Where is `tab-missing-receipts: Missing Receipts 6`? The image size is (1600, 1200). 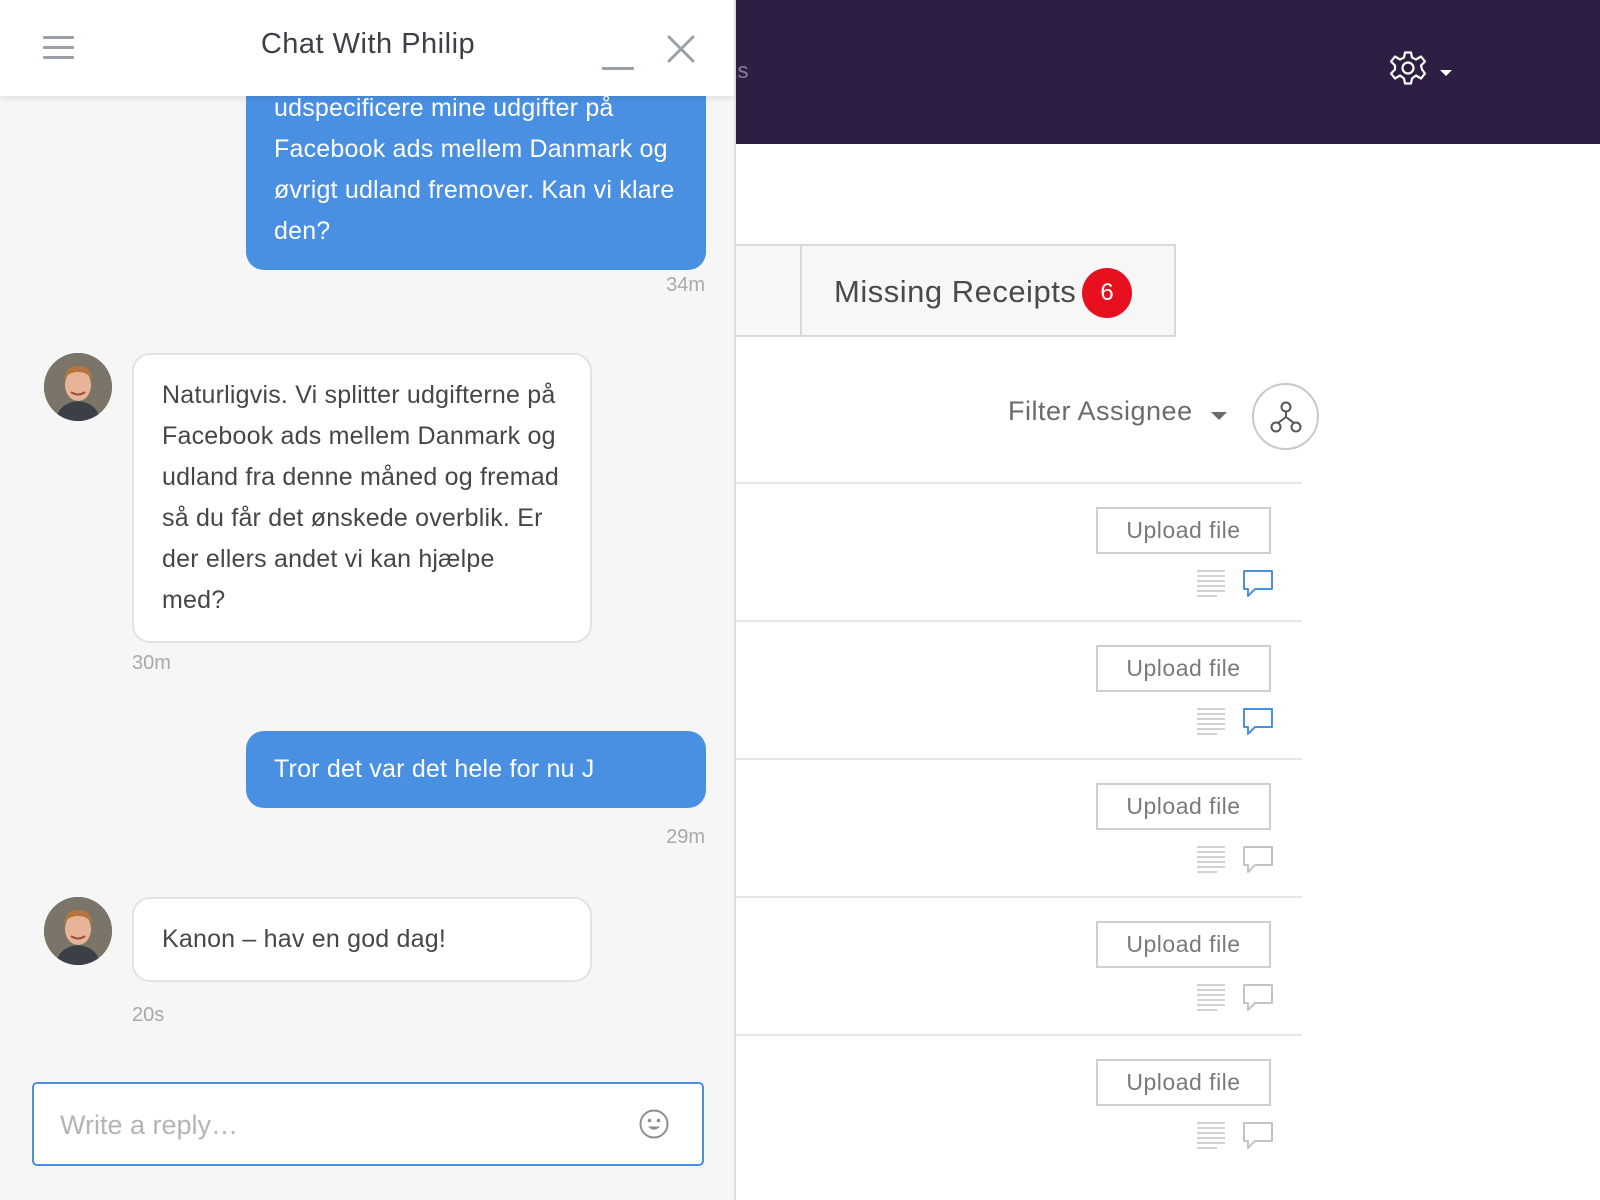 tab-missing-receipts: Missing Receipts 6 is located at coordinates (988, 290).